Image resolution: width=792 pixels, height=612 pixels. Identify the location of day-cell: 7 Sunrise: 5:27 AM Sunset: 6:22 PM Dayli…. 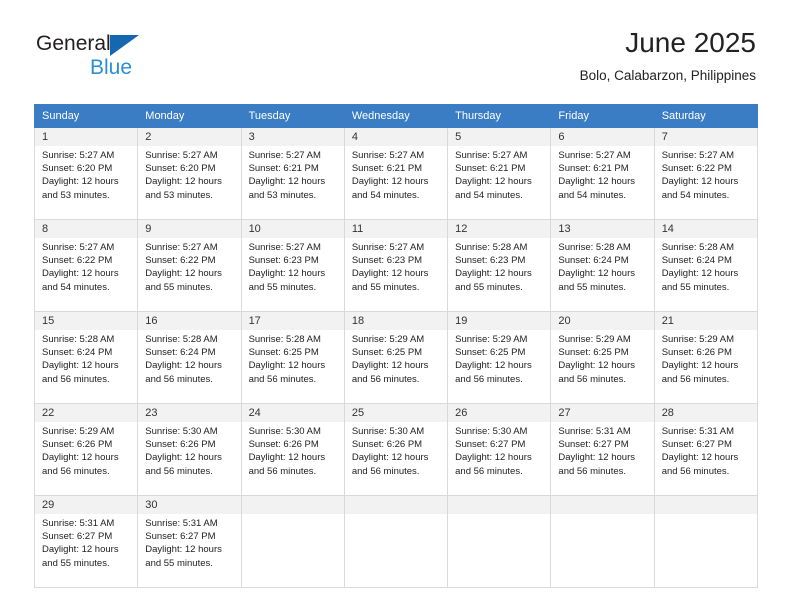
(706, 173).